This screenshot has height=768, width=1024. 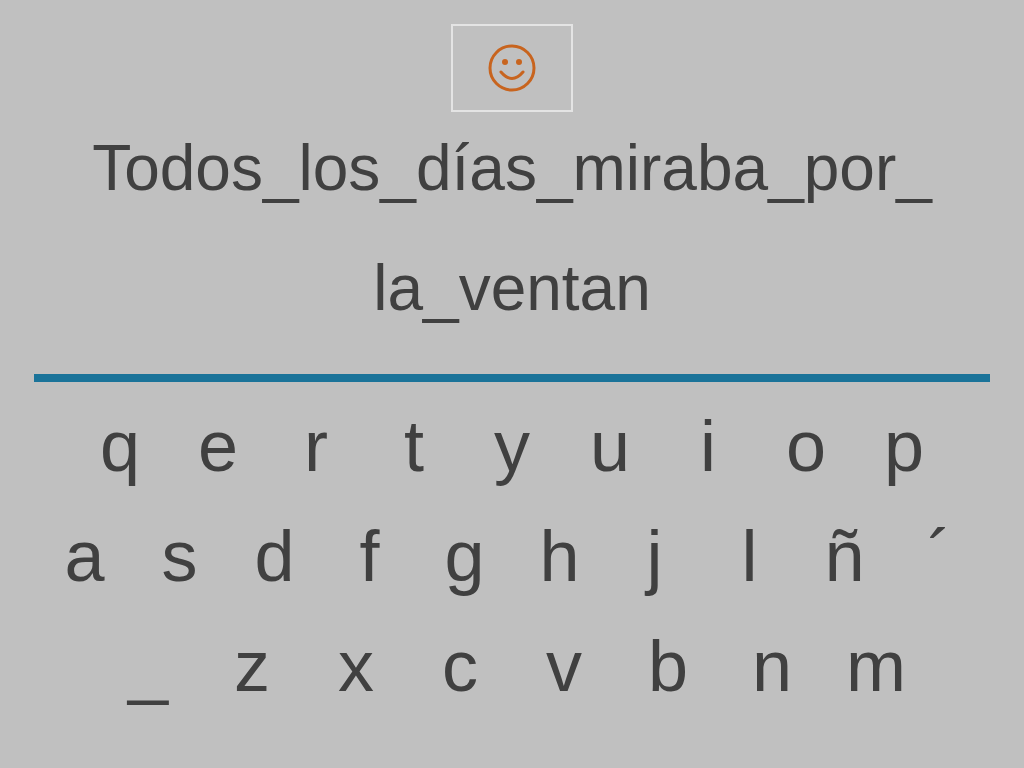 I want to click on smiley-icon, so click(x=512, y=68).